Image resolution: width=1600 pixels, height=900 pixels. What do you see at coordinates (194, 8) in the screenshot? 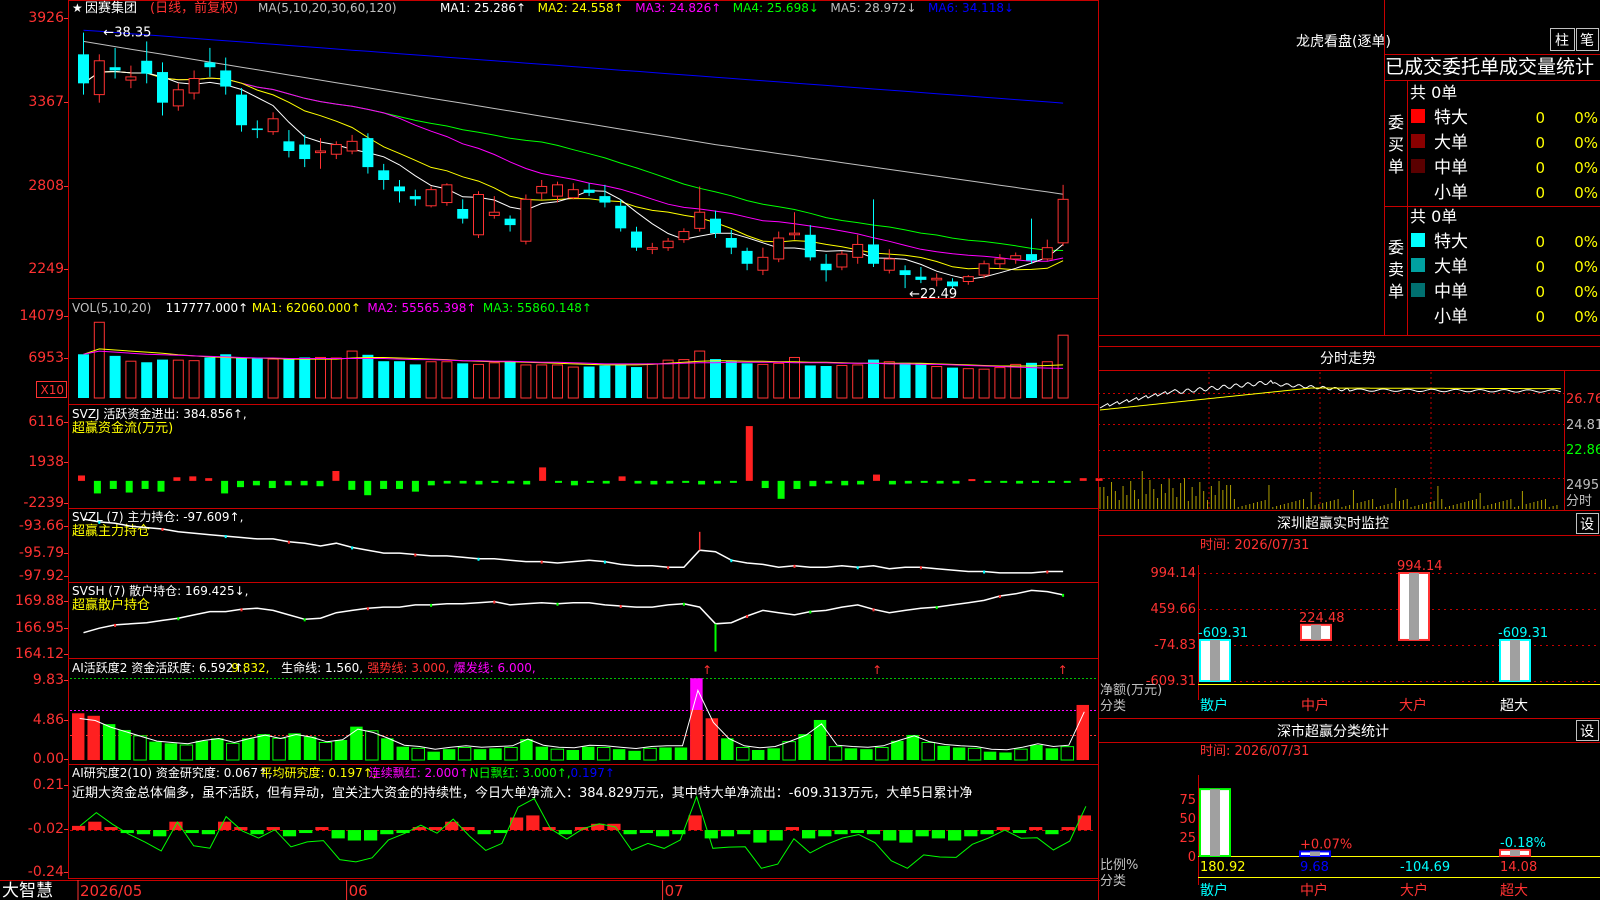
I see `period-label: (日线，前复权)` at bounding box center [194, 8].